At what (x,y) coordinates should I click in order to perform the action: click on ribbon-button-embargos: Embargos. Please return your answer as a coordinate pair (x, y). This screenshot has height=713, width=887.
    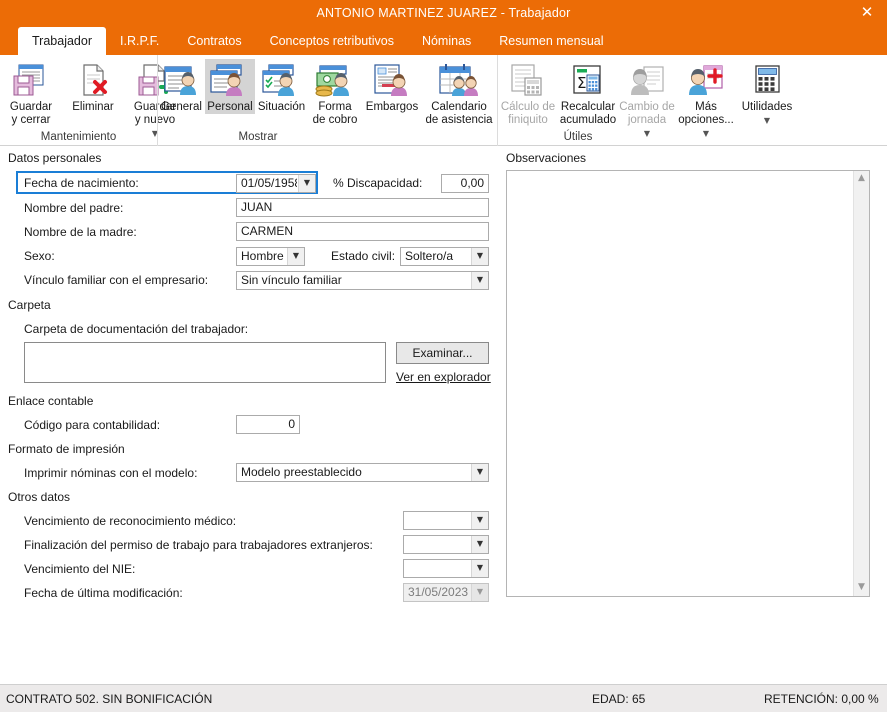
    Looking at the image, I should click on (392, 86).